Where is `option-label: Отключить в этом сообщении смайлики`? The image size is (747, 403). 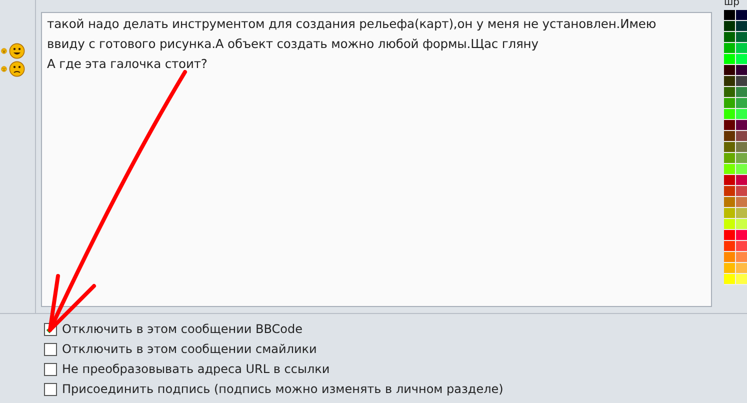
option-label: Отключить в этом сообщении смайлики is located at coordinates (189, 349).